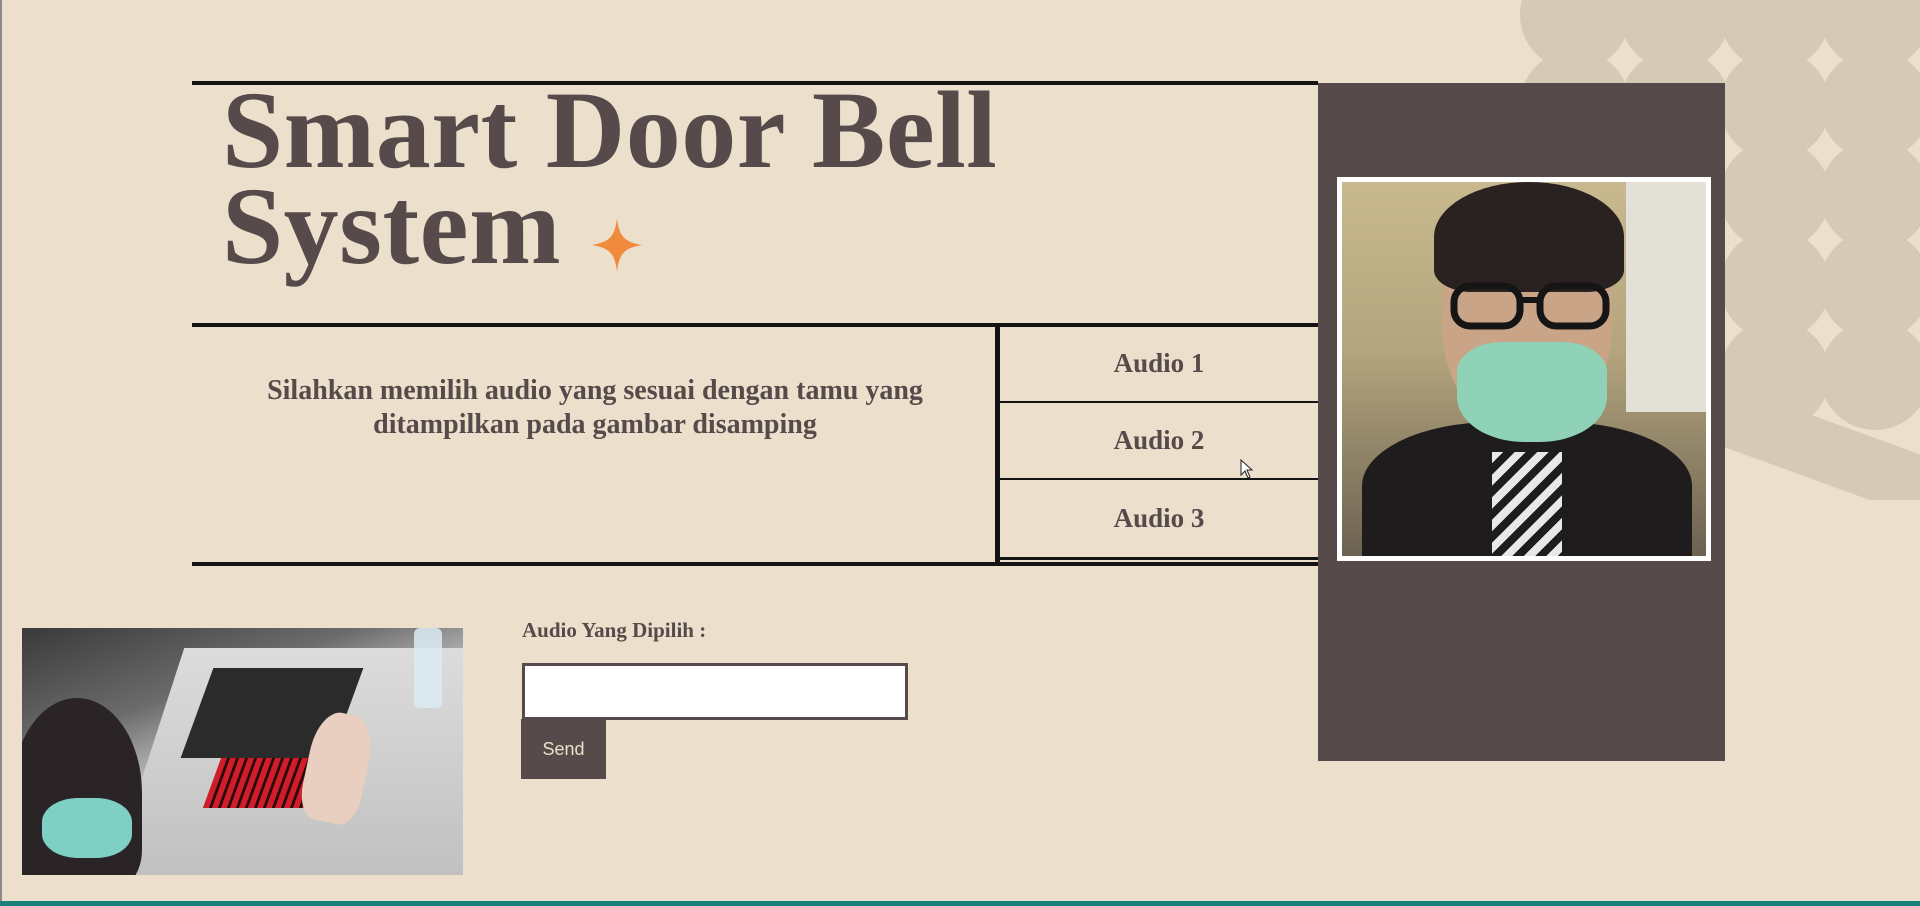 The height and width of the screenshot is (906, 1920). Describe the element at coordinates (1159, 520) in the screenshot. I see `audio-3-button: Audio 3` at that location.